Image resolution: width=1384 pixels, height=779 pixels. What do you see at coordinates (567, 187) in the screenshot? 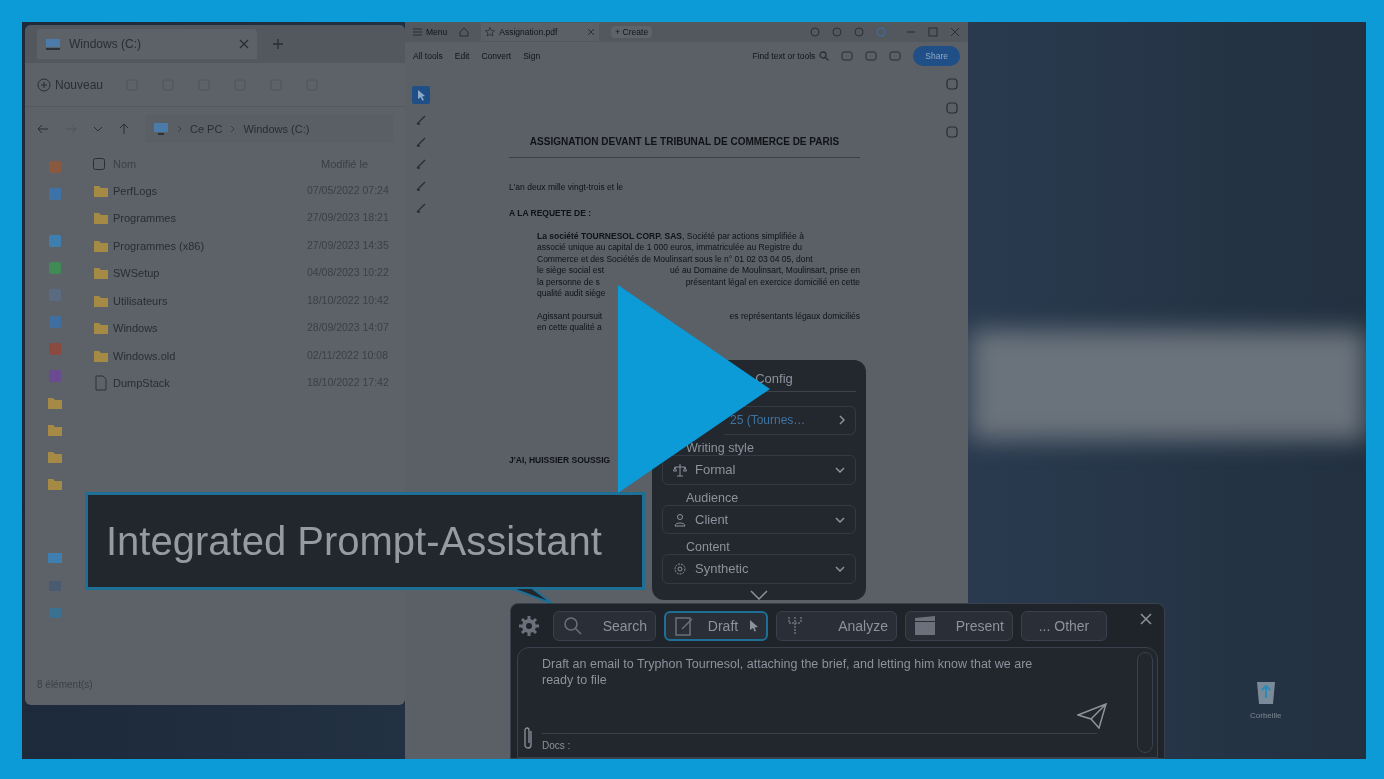
I see `document-text: L'an deux mille vingt-trois et le` at bounding box center [567, 187].